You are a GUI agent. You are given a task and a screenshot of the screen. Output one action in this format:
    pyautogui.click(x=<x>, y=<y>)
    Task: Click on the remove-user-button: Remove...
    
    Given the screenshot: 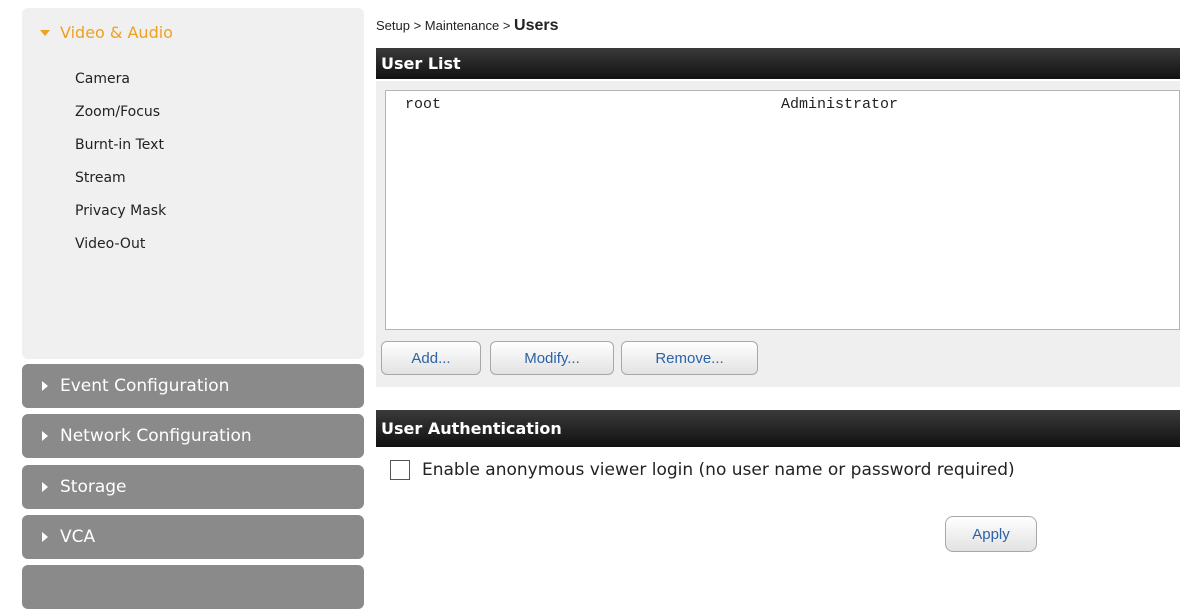 What is the action you would take?
    pyautogui.click(x=689, y=358)
    